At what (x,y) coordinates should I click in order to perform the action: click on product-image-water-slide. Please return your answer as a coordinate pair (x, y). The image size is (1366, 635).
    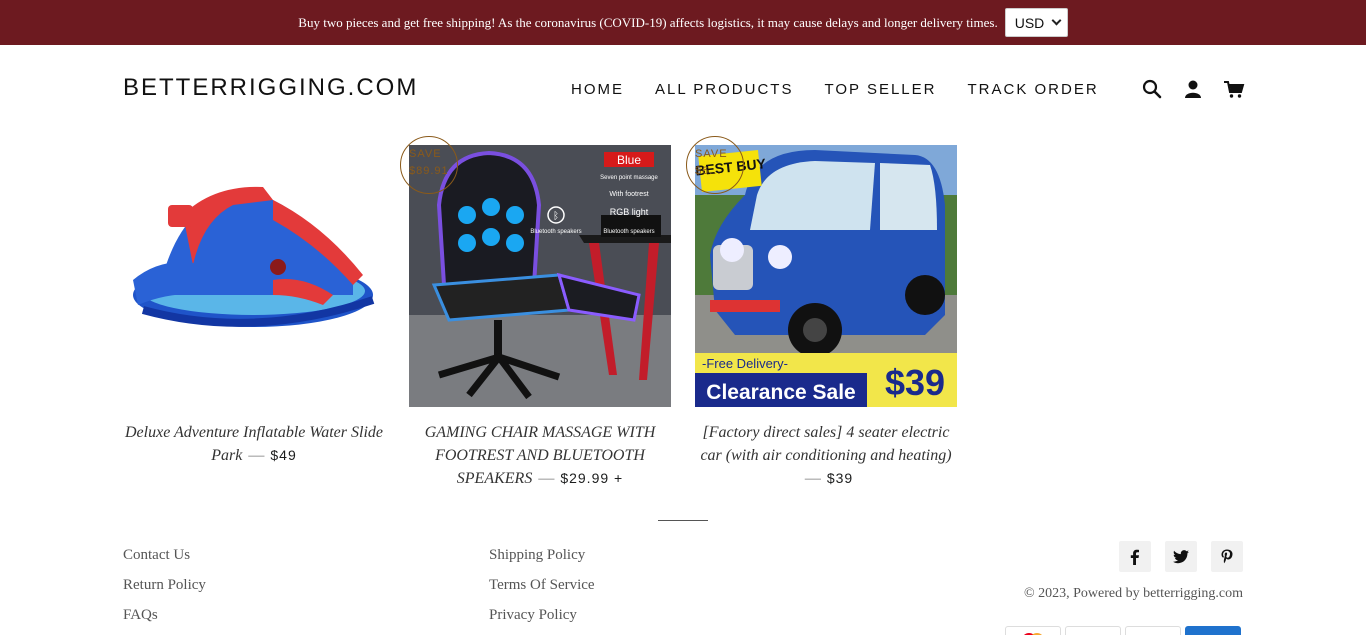
    Looking at the image, I should click on (254, 276).